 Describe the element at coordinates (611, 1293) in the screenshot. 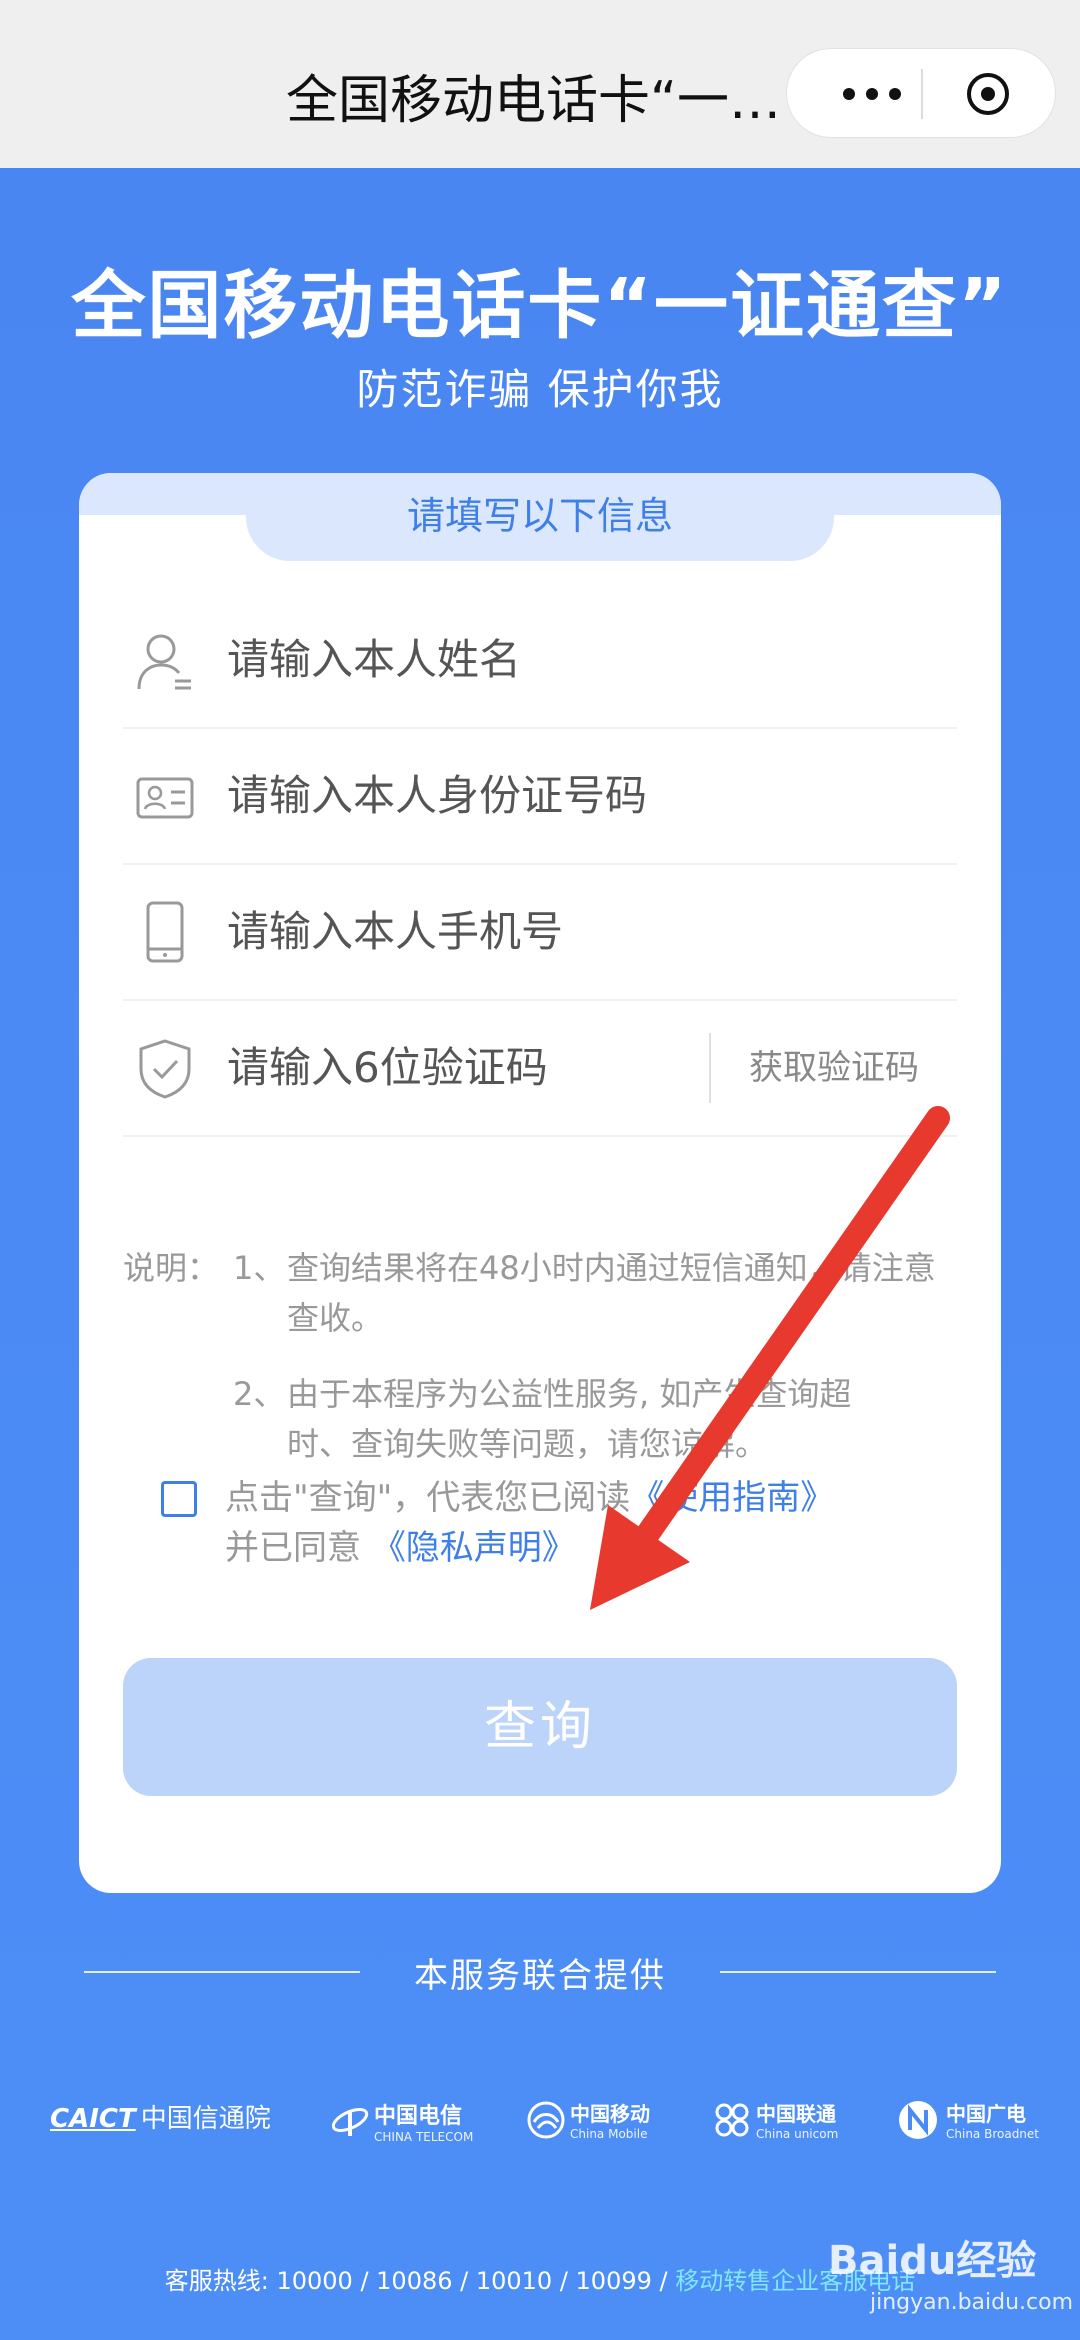

I see `note-text: 查询结果将在48小时内通过短信通知，请注意查收。` at that location.